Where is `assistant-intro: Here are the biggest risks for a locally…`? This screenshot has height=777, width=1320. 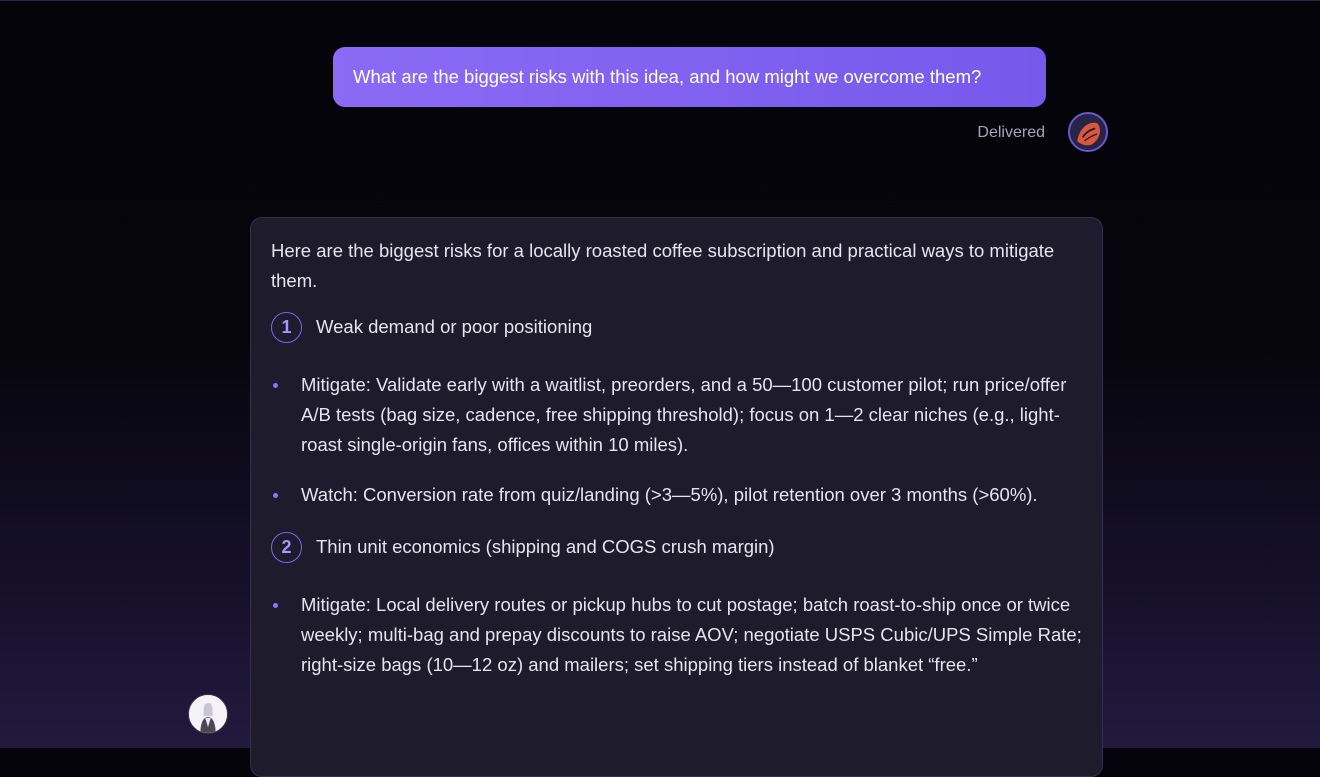 assistant-intro: Here are the biggest risks for a locally… is located at coordinates (663, 265).